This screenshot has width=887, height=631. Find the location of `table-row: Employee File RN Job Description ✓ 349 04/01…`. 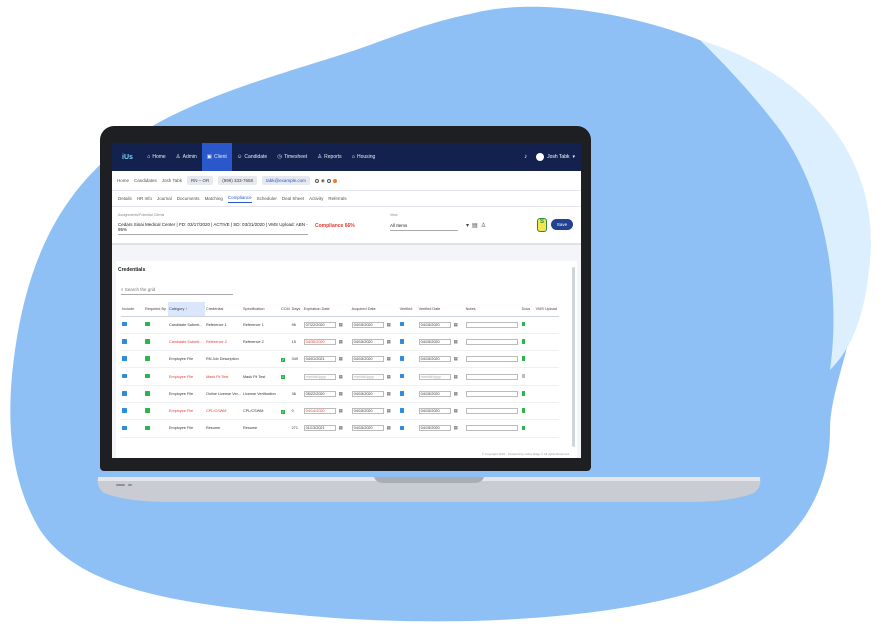

table-row: Employee File RN Job Description ✓ 349 04/01… is located at coordinates (340, 359).